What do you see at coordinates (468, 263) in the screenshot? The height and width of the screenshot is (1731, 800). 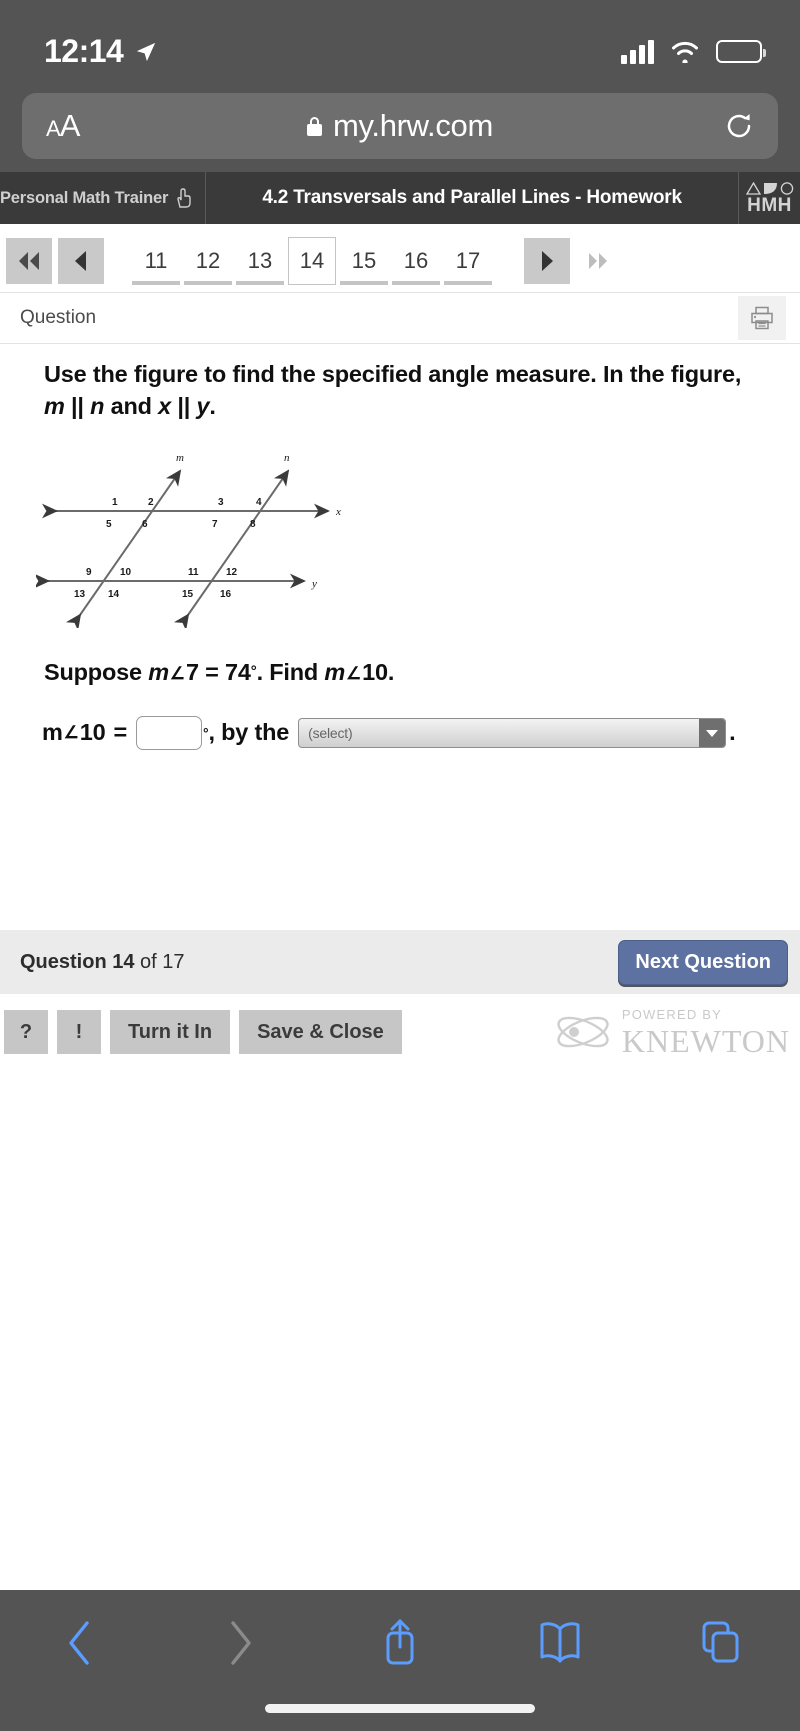 I see `page-number-17: 17` at bounding box center [468, 263].